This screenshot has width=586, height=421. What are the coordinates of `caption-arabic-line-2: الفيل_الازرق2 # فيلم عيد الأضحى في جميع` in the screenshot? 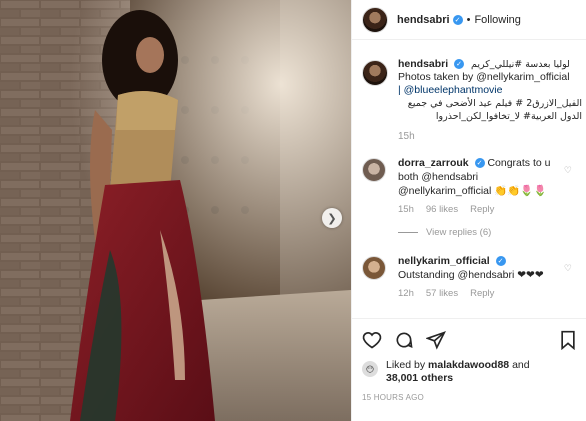 It's located at (494, 103).